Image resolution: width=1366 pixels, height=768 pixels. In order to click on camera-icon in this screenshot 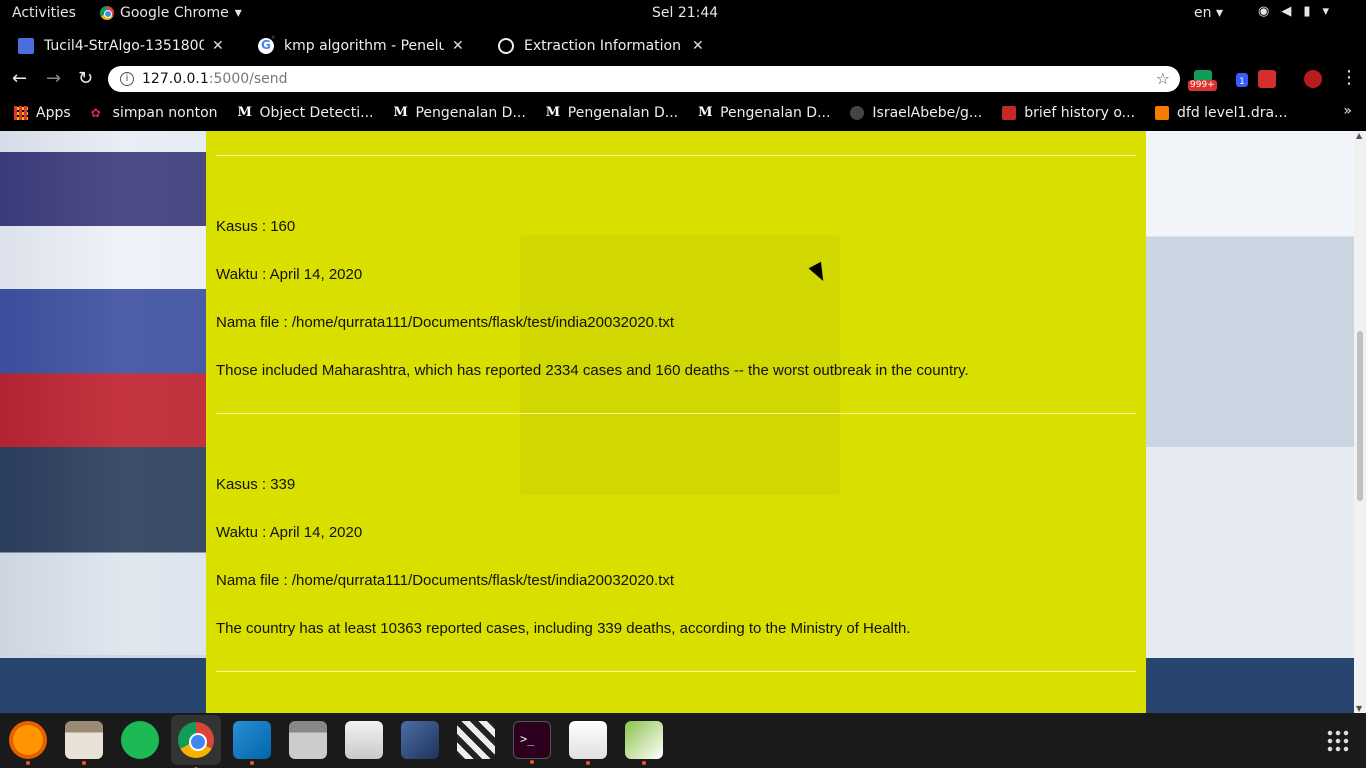, I will do `click(308, 740)`.